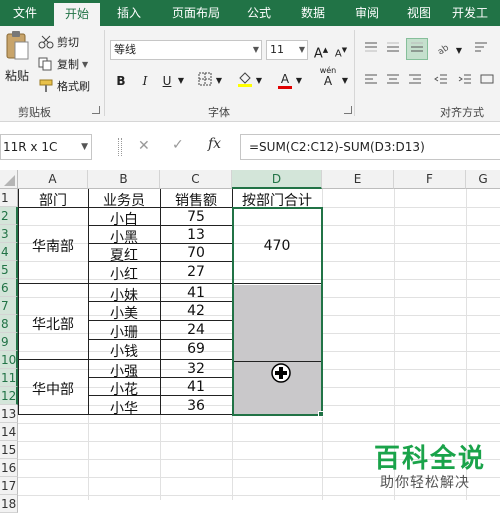 The image size is (500, 513). What do you see at coordinates (348, 110) in the screenshot?
I see `font-launcher-icon` at bounding box center [348, 110].